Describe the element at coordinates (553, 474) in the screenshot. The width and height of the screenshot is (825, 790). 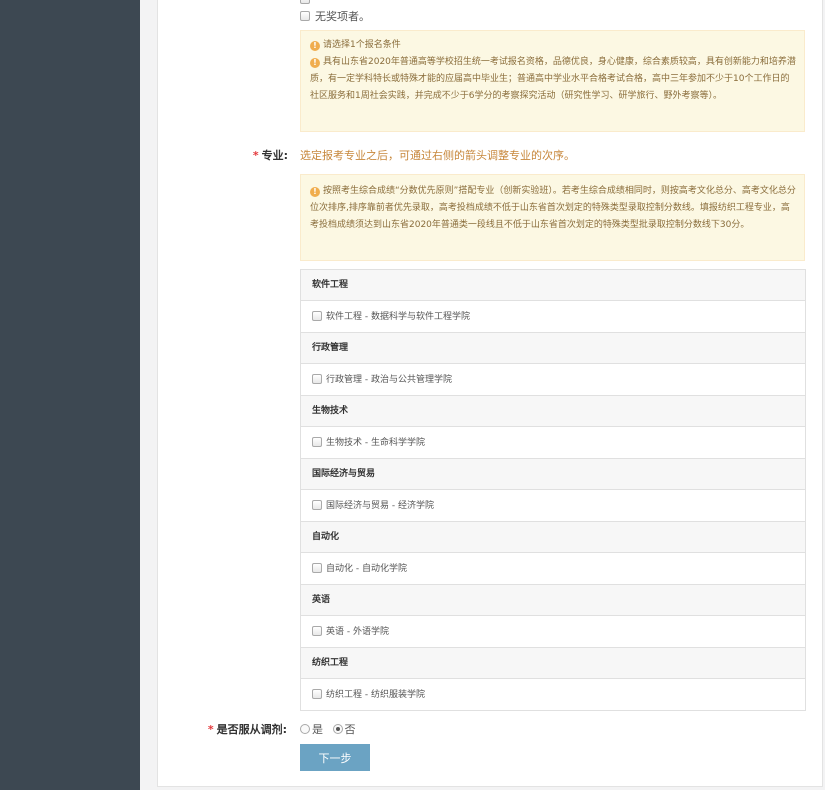
I see `major-group-header: 国际经济与贸易` at that location.